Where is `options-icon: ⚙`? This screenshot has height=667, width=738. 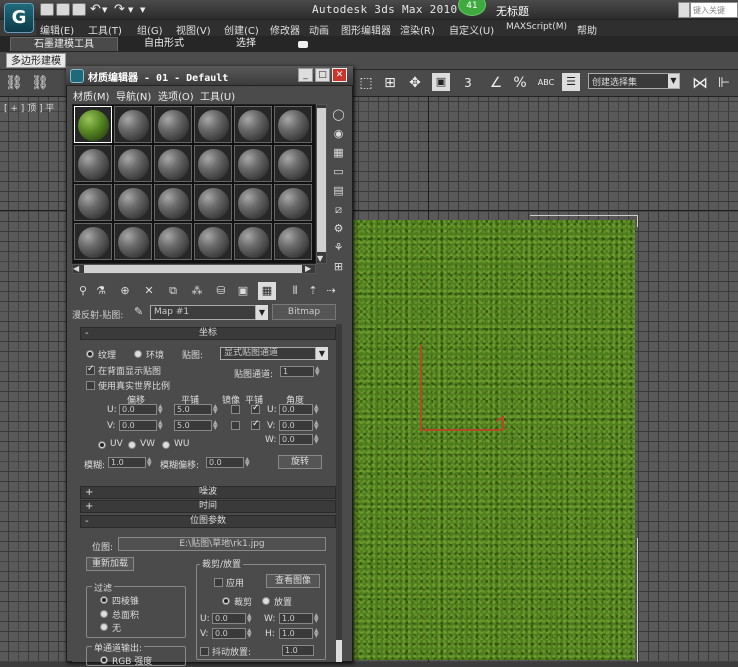
options-icon: ⚙ is located at coordinates (338, 228).